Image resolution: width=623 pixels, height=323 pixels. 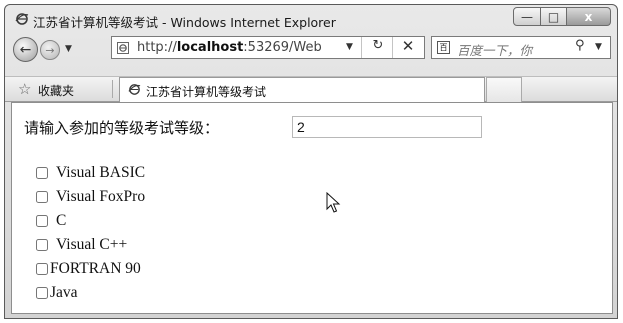 What do you see at coordinates (42, 293) in the screenshot?
I see `checkbox-java` at bounding box center [42, 293].